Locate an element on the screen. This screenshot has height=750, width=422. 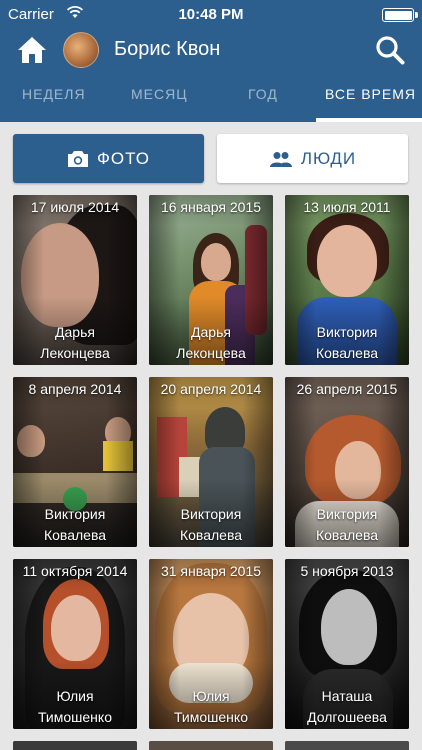
photo-card: 26 апреля 2015 Виктория Ковалева is located at coordinates (347, 462).